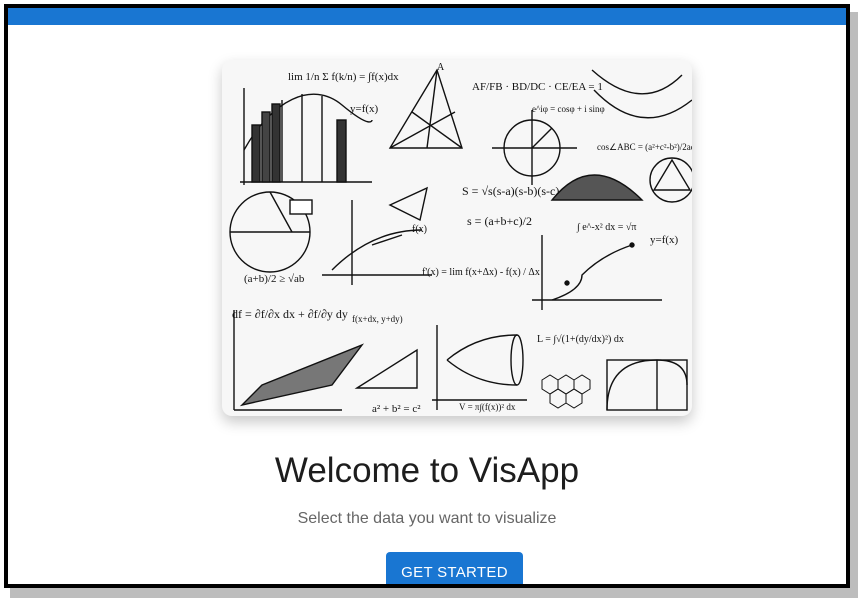 The width and height of the screenshot is (864, 604). I want to click on derivative-graph, so click(377, 242).